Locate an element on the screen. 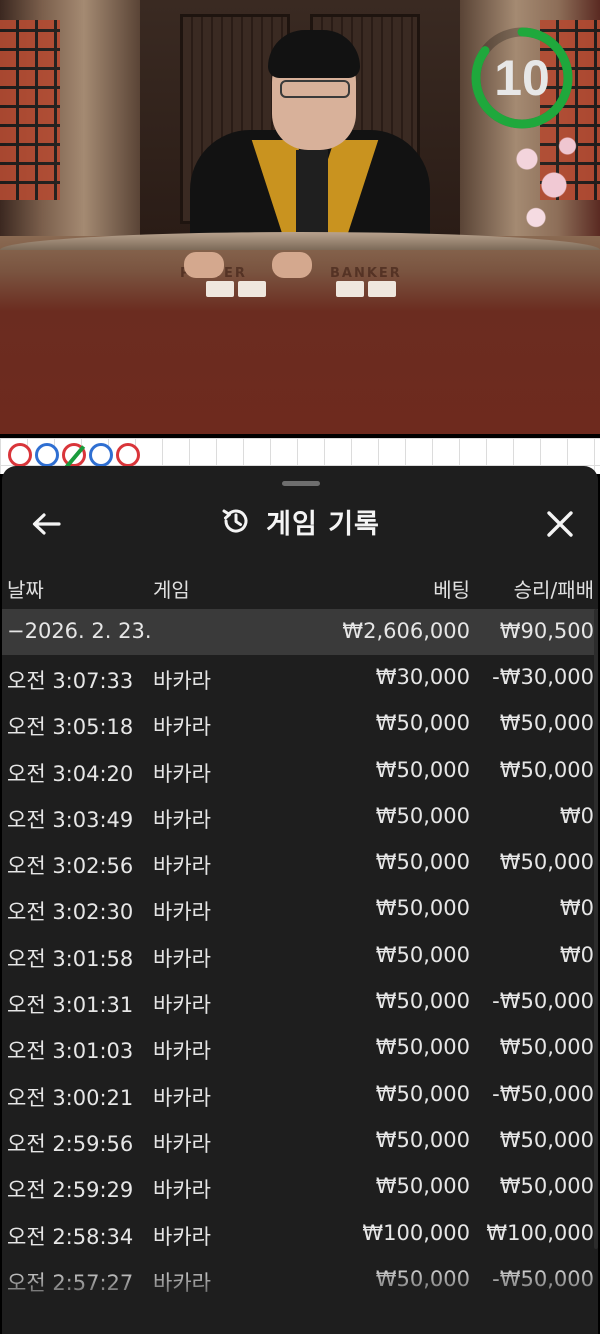 This screenshot has height=1334, width=600. row-time: 오전 3:03:49 is located at coordinates (70, 819).